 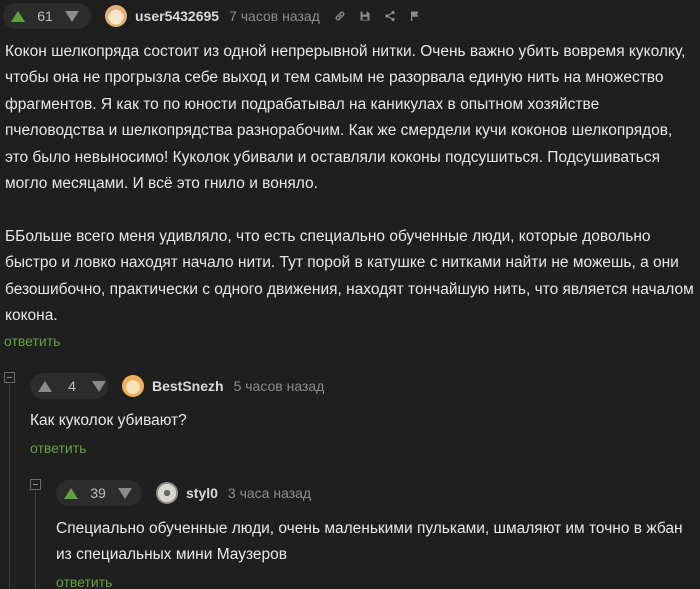 What do you see at coordinates (188, 386) in the screenshot?
I see `username: BestSnezh` at bounding box center [188, 386].